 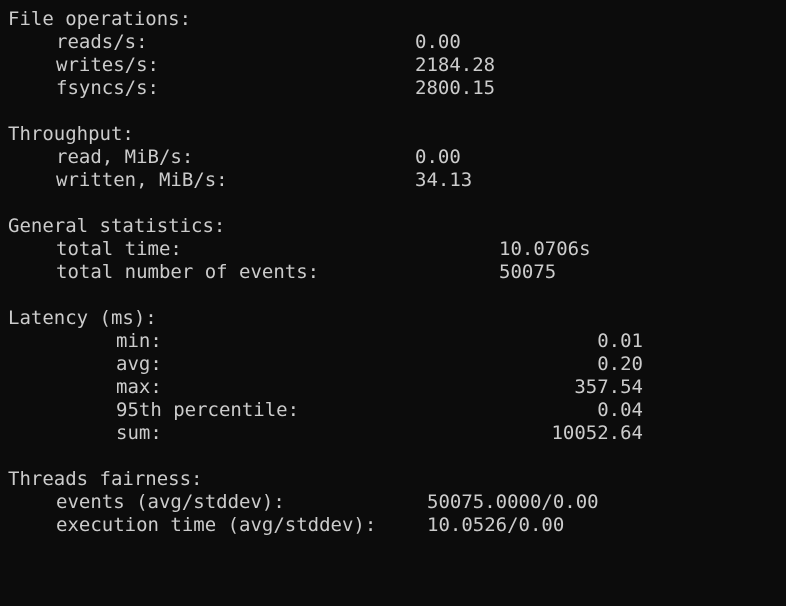 I want to click on read-mib-value: 0.00, so click(x=438, y=157).